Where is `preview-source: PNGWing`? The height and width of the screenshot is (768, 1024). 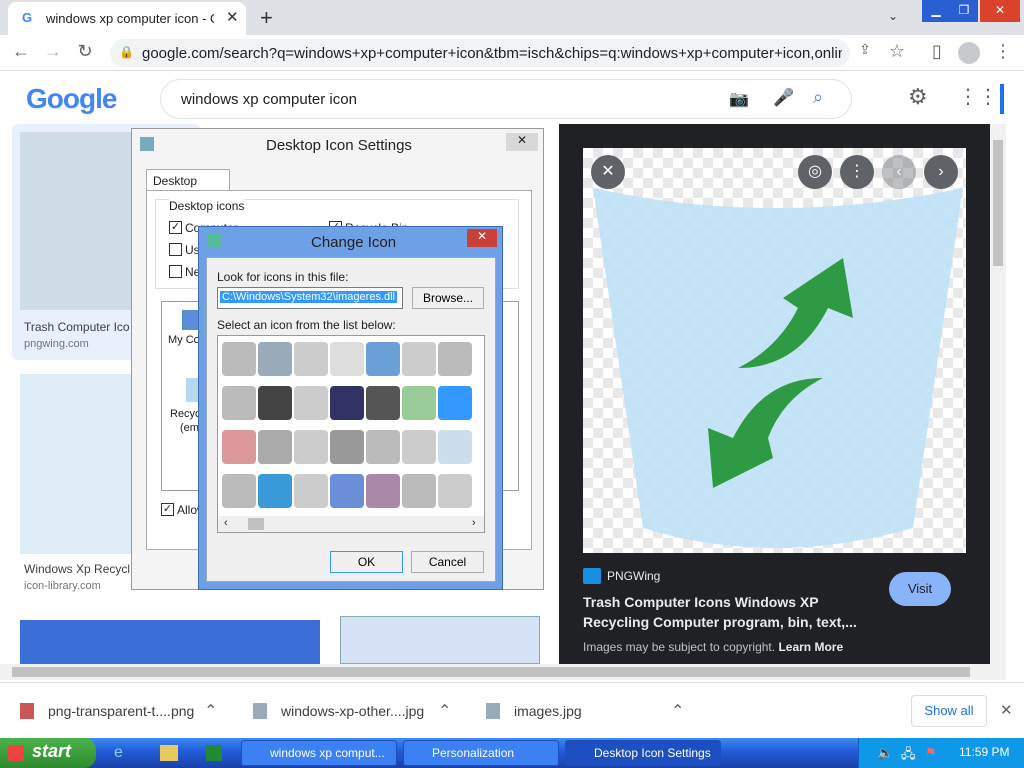
preview-source: PNGWing is located at coordinates (633, 576).